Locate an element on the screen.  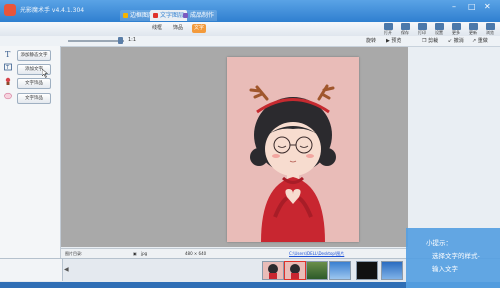
add-static-text-button: 添加静态文字 is located at coordinates (34, 55).